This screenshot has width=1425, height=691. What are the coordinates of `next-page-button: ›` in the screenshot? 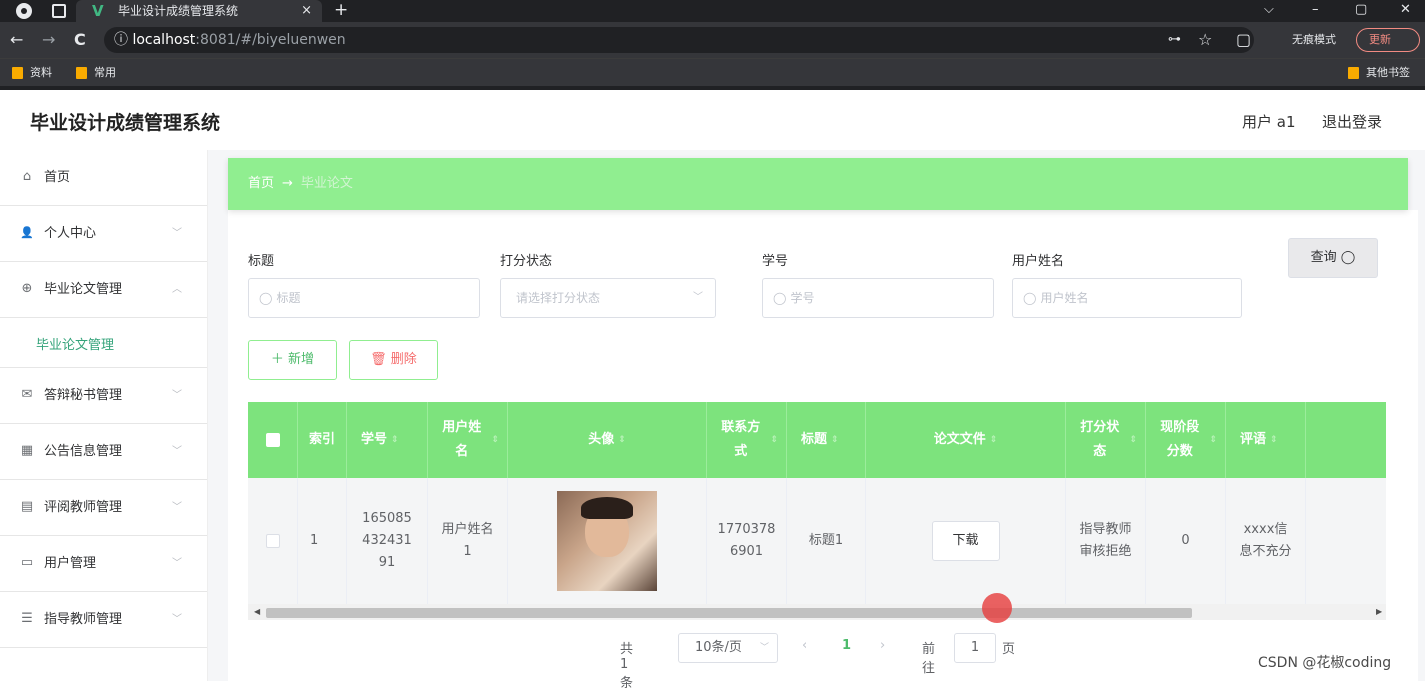 It's located at (882, 645).